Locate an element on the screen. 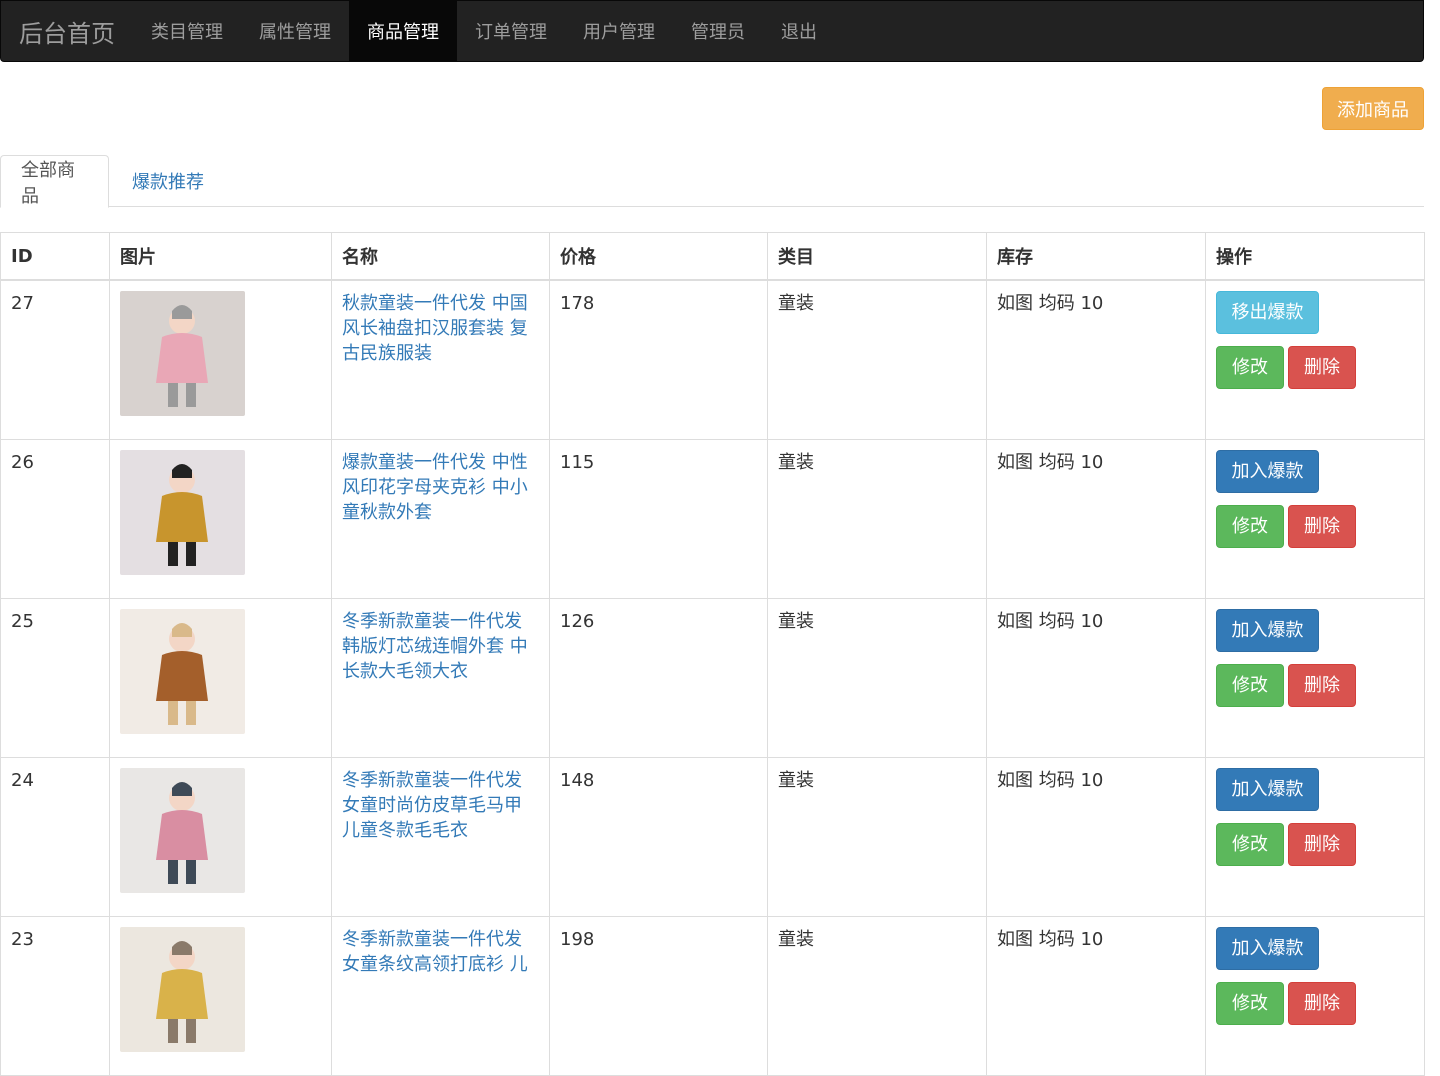  product-name-link: 冬季新款童装一件代发 韩版灯芯绒连帽外套 中长款大毛领大衣 is located at coordinates (440, 646).